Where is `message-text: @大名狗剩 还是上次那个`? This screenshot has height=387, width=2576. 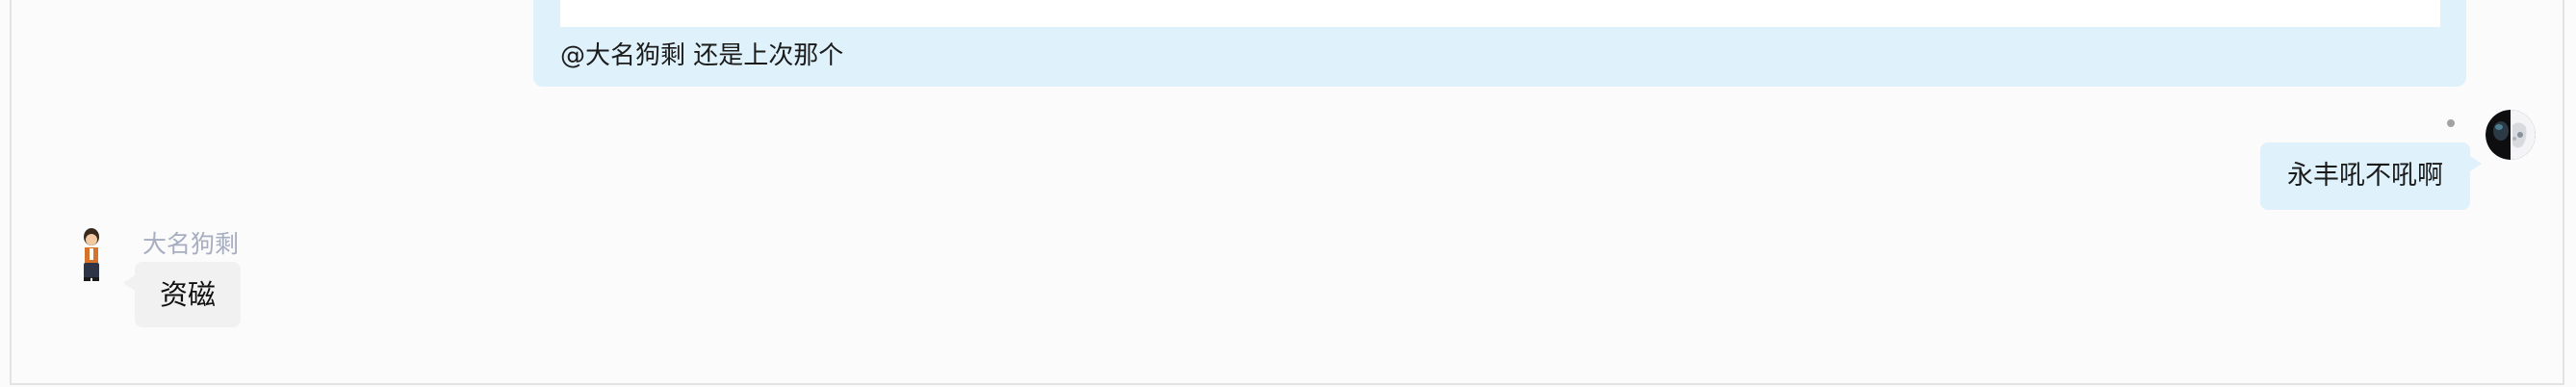 message-text: @大名狗剩 还是上次那个 is located at coordinates (702, 55).